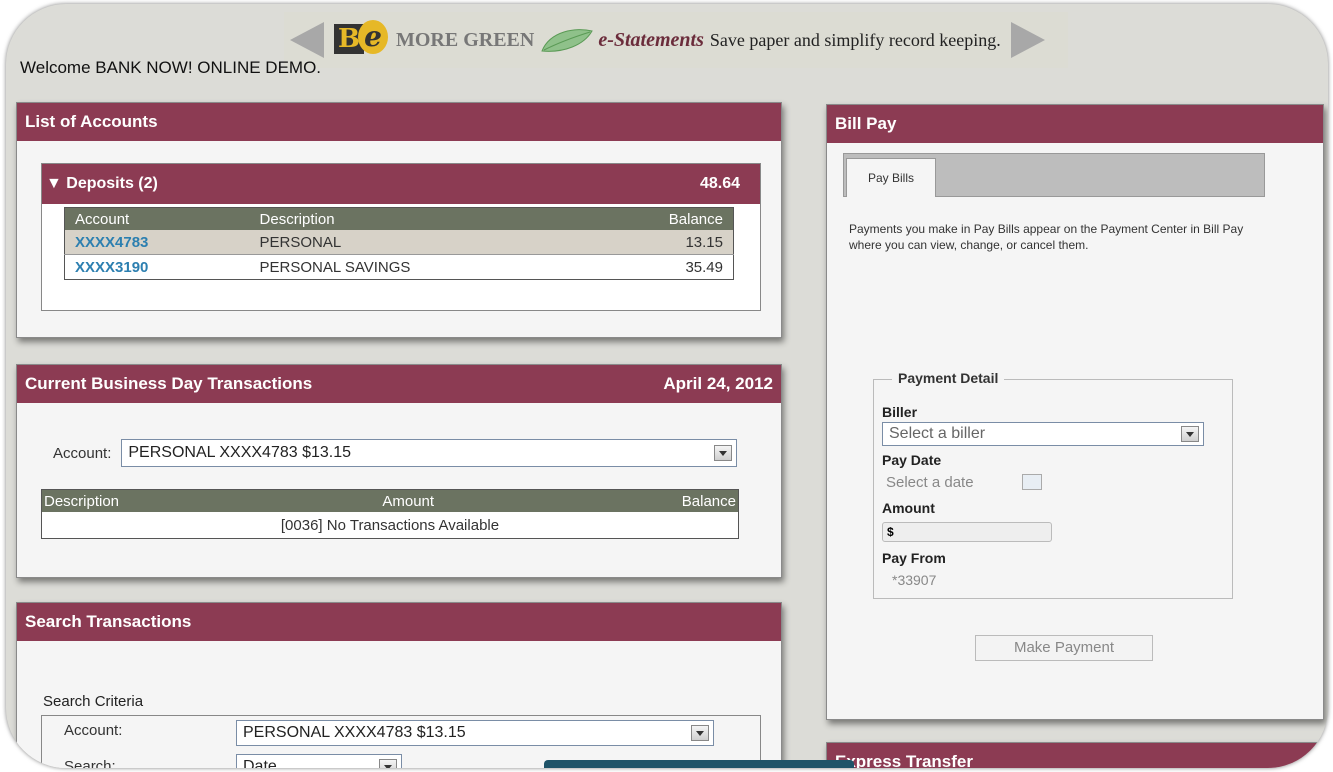 The height and width of the screenshot is (772, 1333). I want to click on search-type-label: Search:, so click(90, 763).